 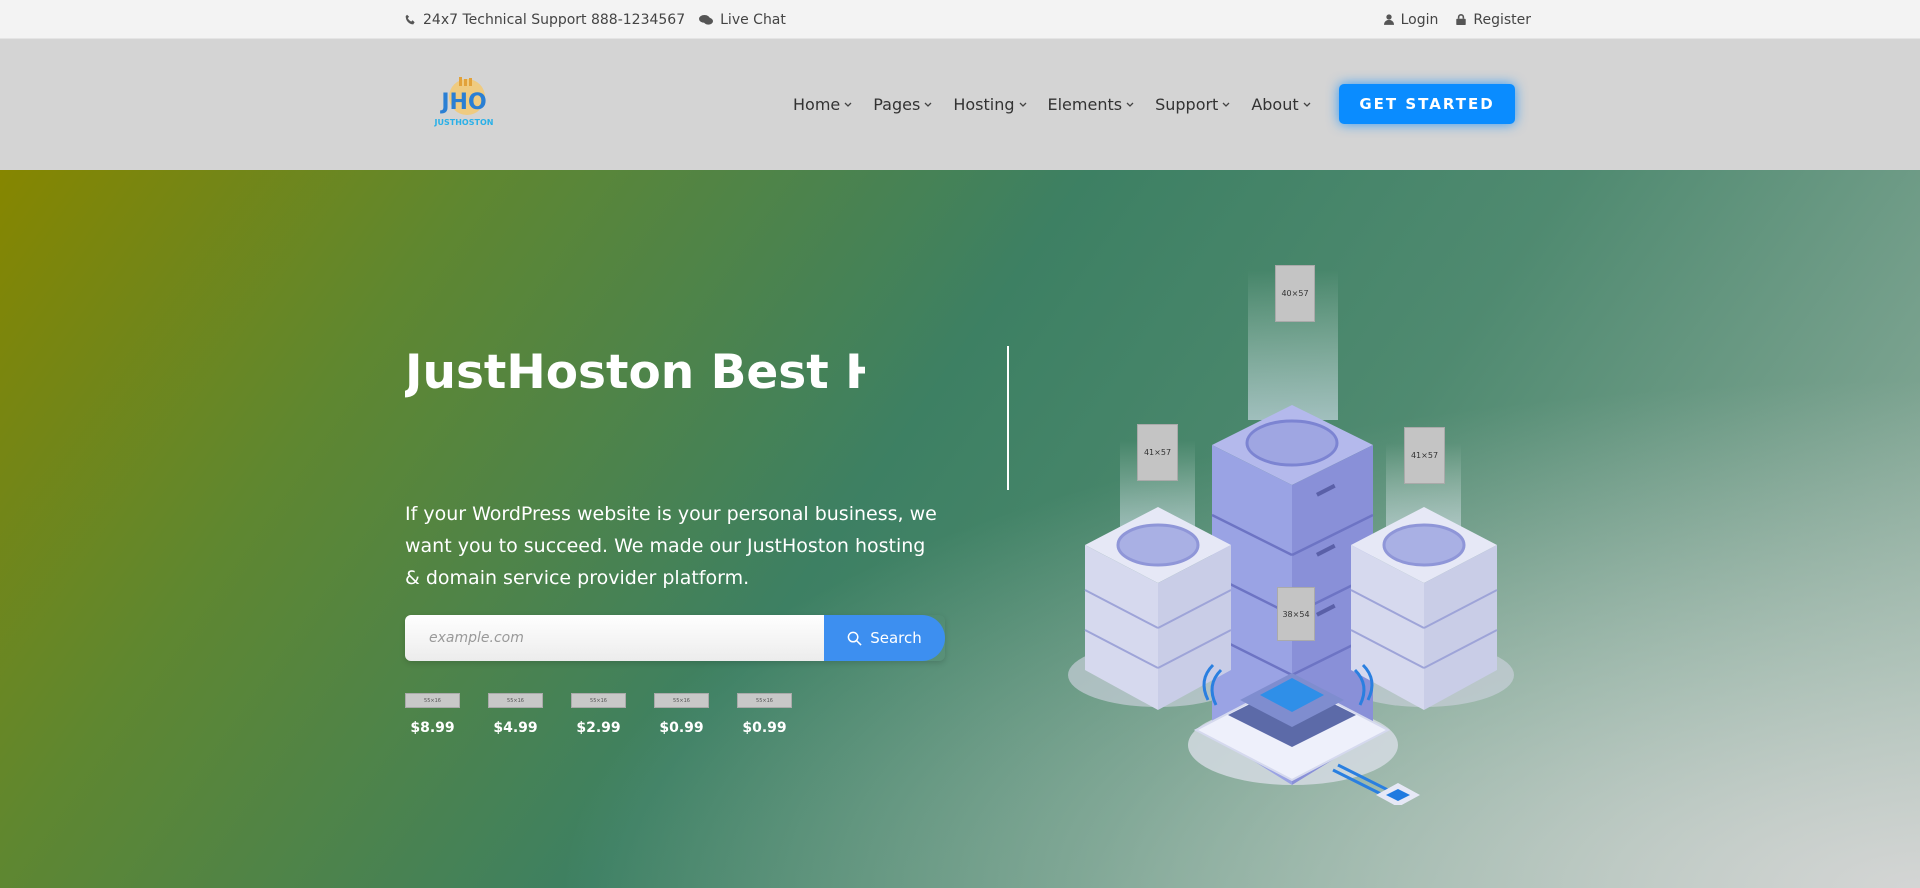 I want to click on support-phone: 24x7 Technical Support 888-1234567, so click(x=545, y=20).